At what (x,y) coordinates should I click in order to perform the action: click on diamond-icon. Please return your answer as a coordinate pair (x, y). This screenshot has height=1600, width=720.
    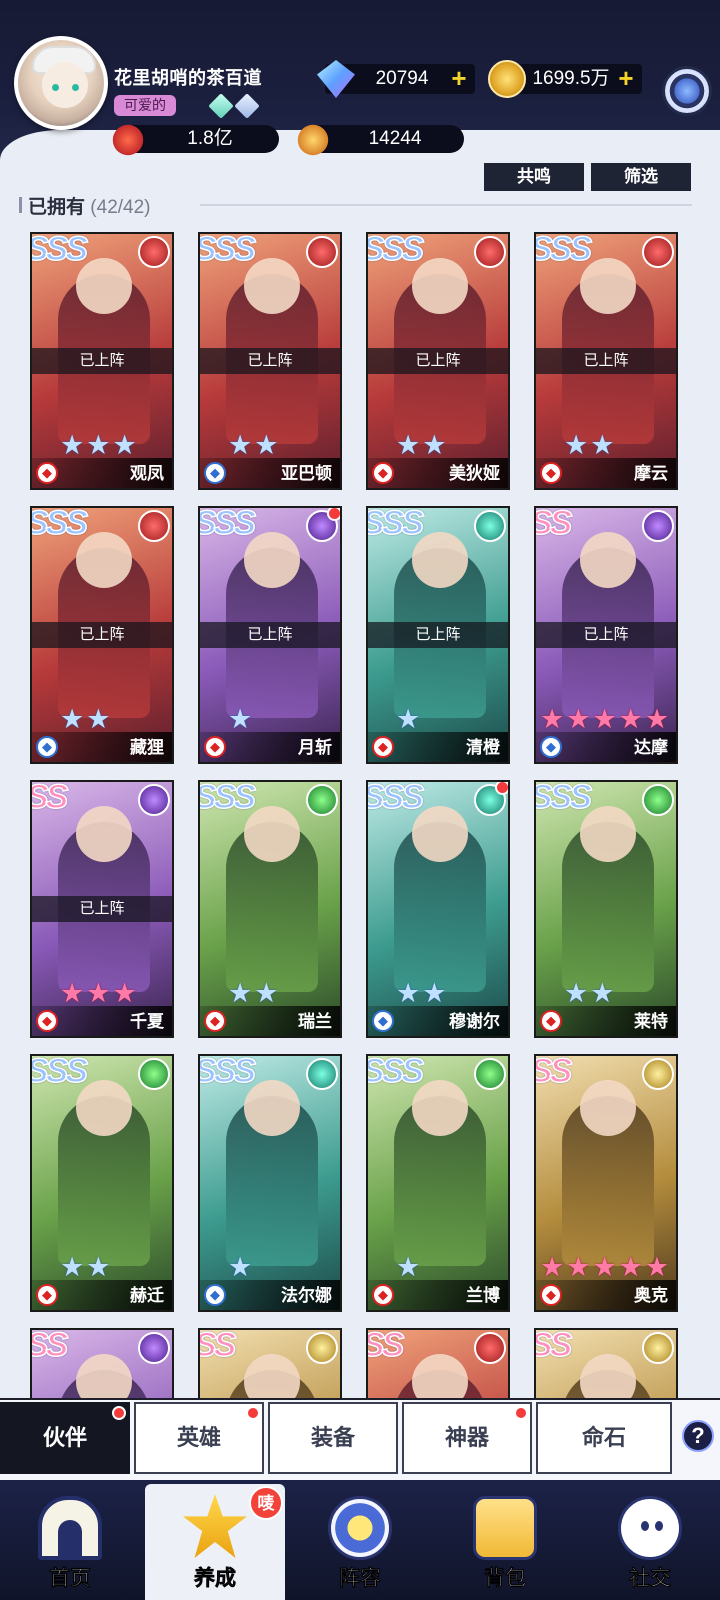
    Looking at the image, I should click on (336, 79).